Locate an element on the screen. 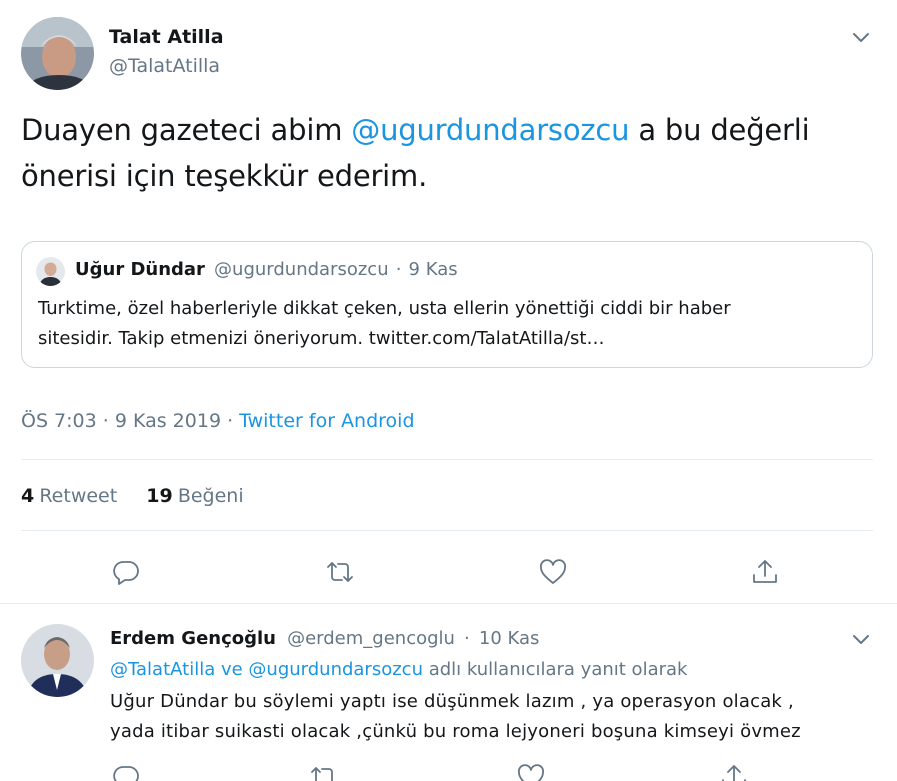 The height and width of the screenshot is (781, 897). like-stat: 19 Beğeni is located at coordinates (195, 496).